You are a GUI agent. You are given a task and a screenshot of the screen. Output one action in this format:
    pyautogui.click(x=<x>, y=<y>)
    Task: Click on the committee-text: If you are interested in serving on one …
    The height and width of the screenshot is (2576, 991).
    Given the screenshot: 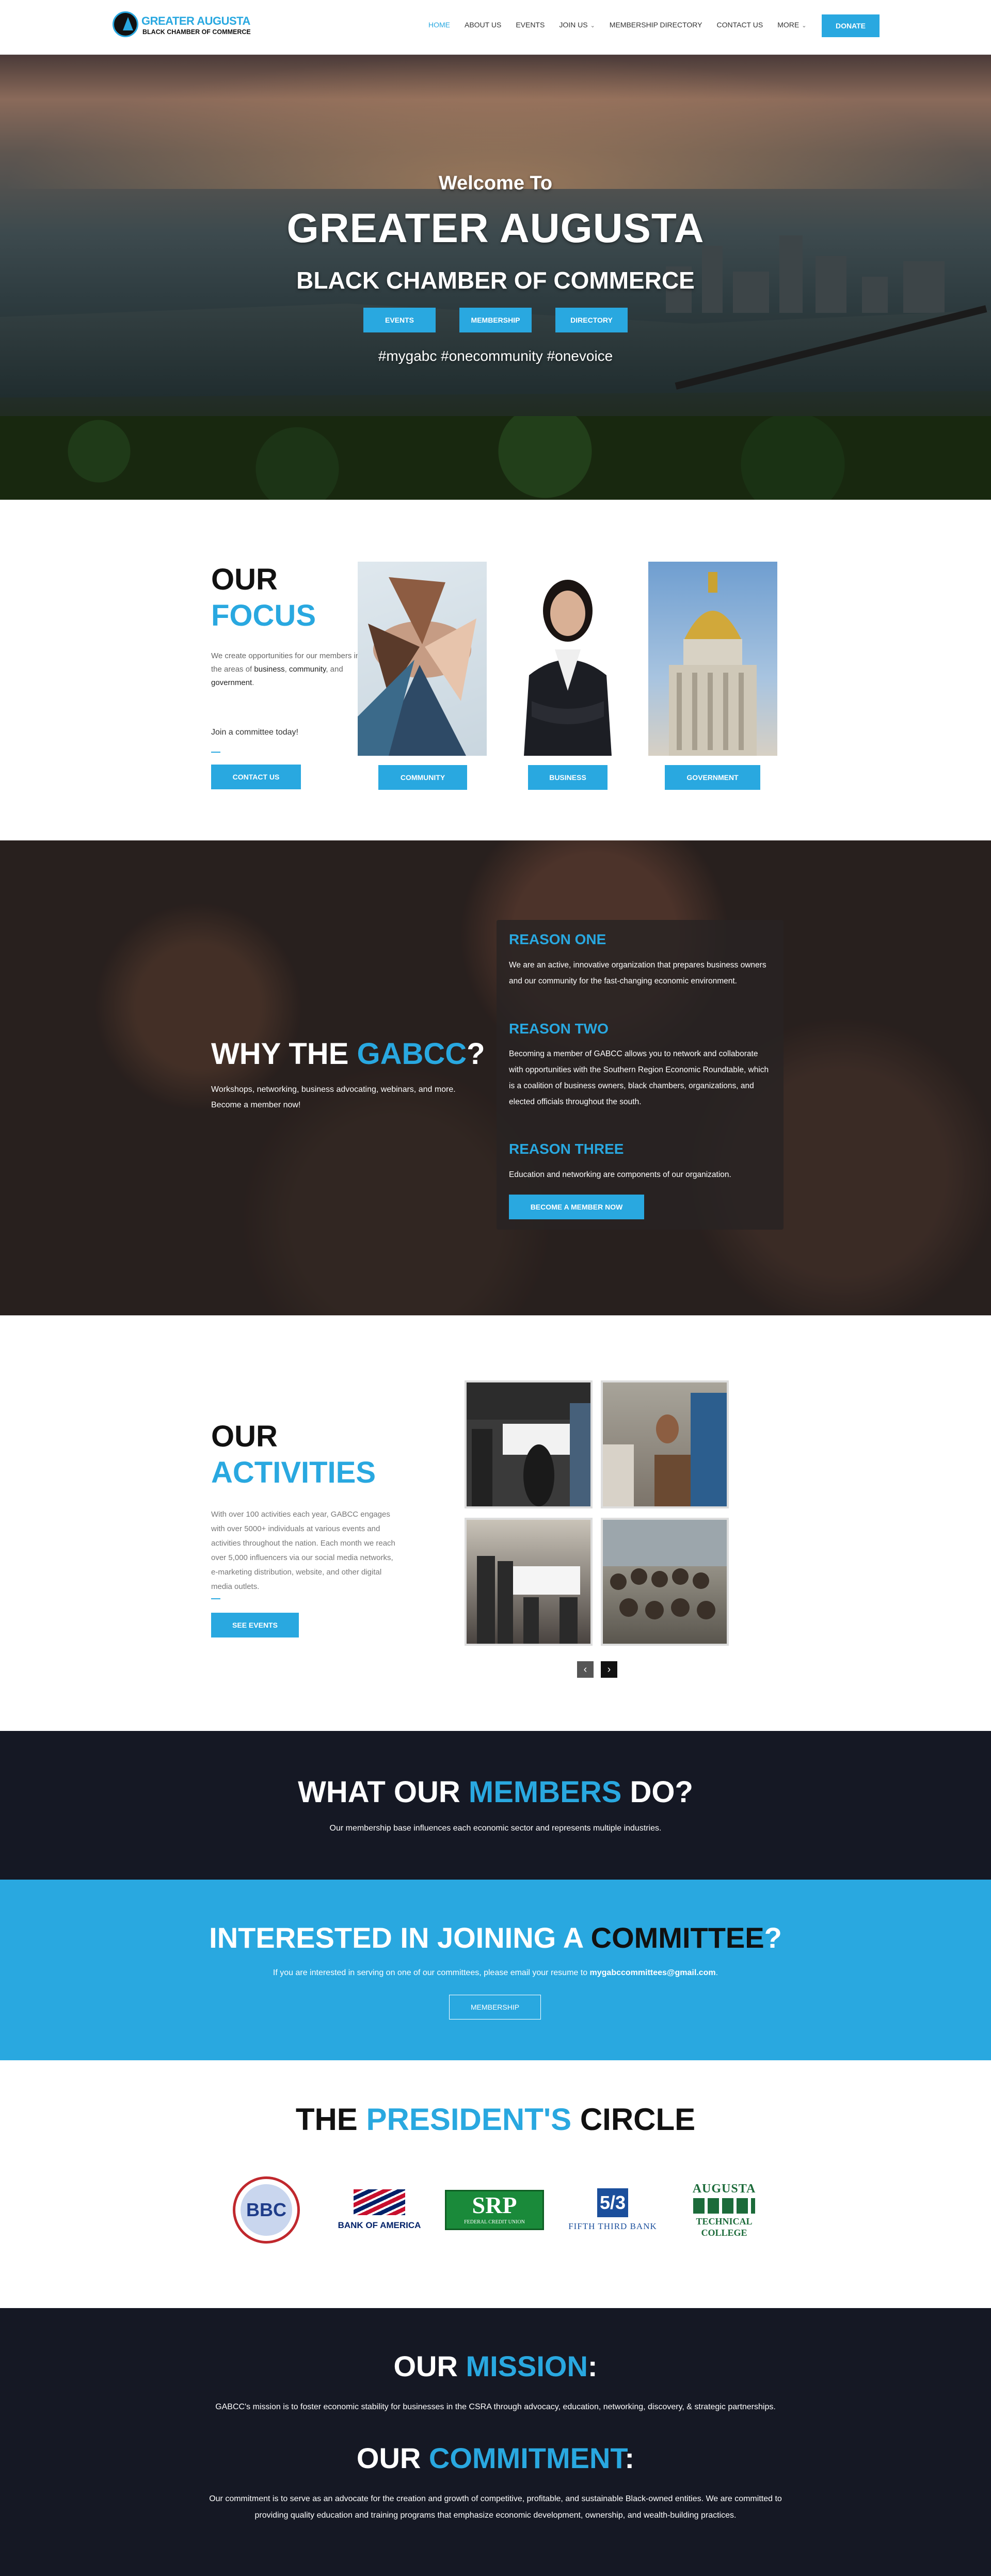 What is the action you would take?
    pyautogui.click(x=495, y=1972)
    